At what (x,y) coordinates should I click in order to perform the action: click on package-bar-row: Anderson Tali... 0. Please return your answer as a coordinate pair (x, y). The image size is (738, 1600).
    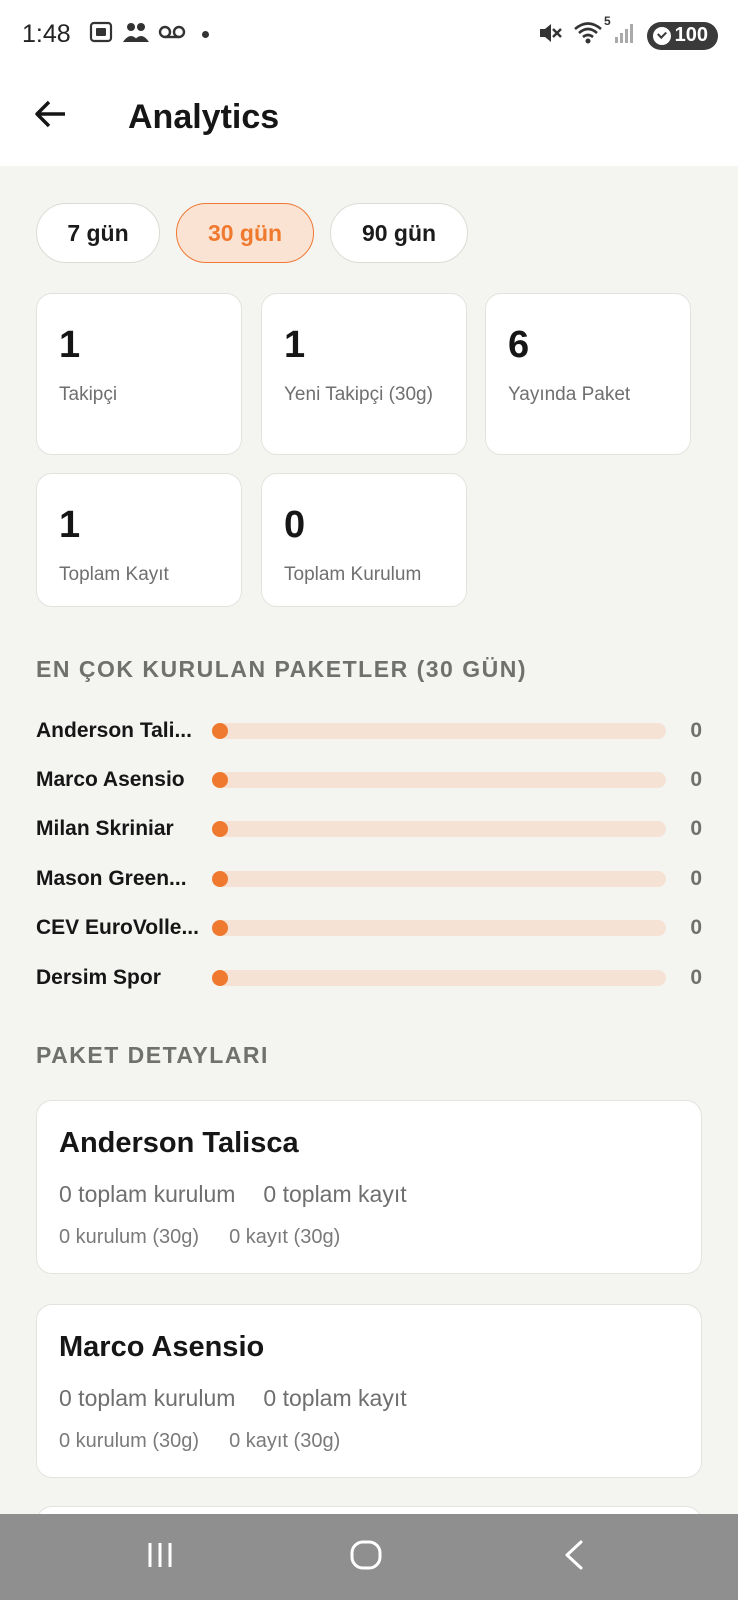
    Looking at the image, I should click on (369, 731).